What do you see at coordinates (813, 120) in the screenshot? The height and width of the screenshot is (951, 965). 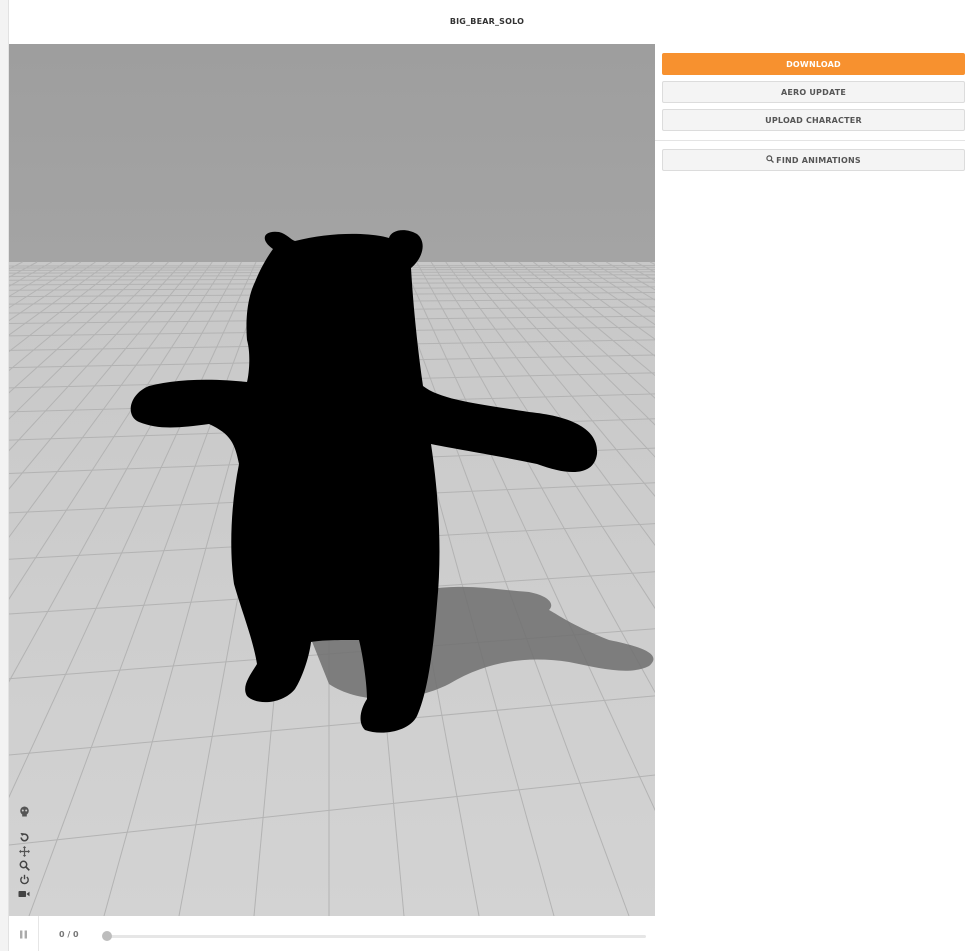 I see `upload-character-button: UPLOAD CHARACTER` at bounding box center [813, 120].